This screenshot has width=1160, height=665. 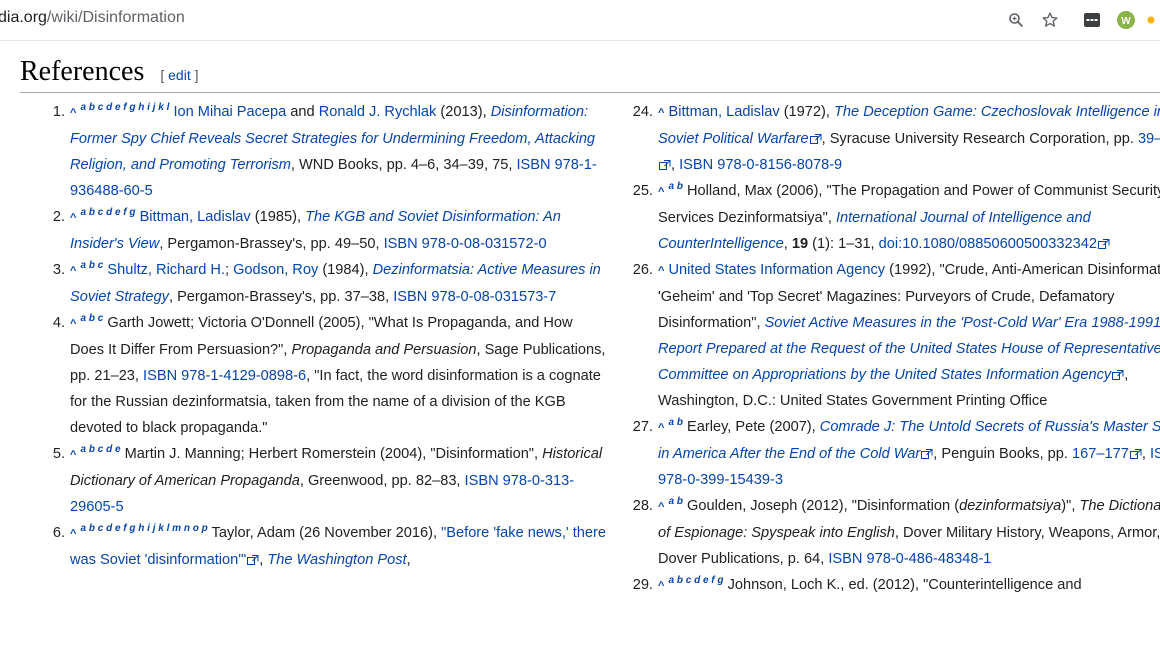 I want to click on reference-number: 1., so click(x=58, y=112).